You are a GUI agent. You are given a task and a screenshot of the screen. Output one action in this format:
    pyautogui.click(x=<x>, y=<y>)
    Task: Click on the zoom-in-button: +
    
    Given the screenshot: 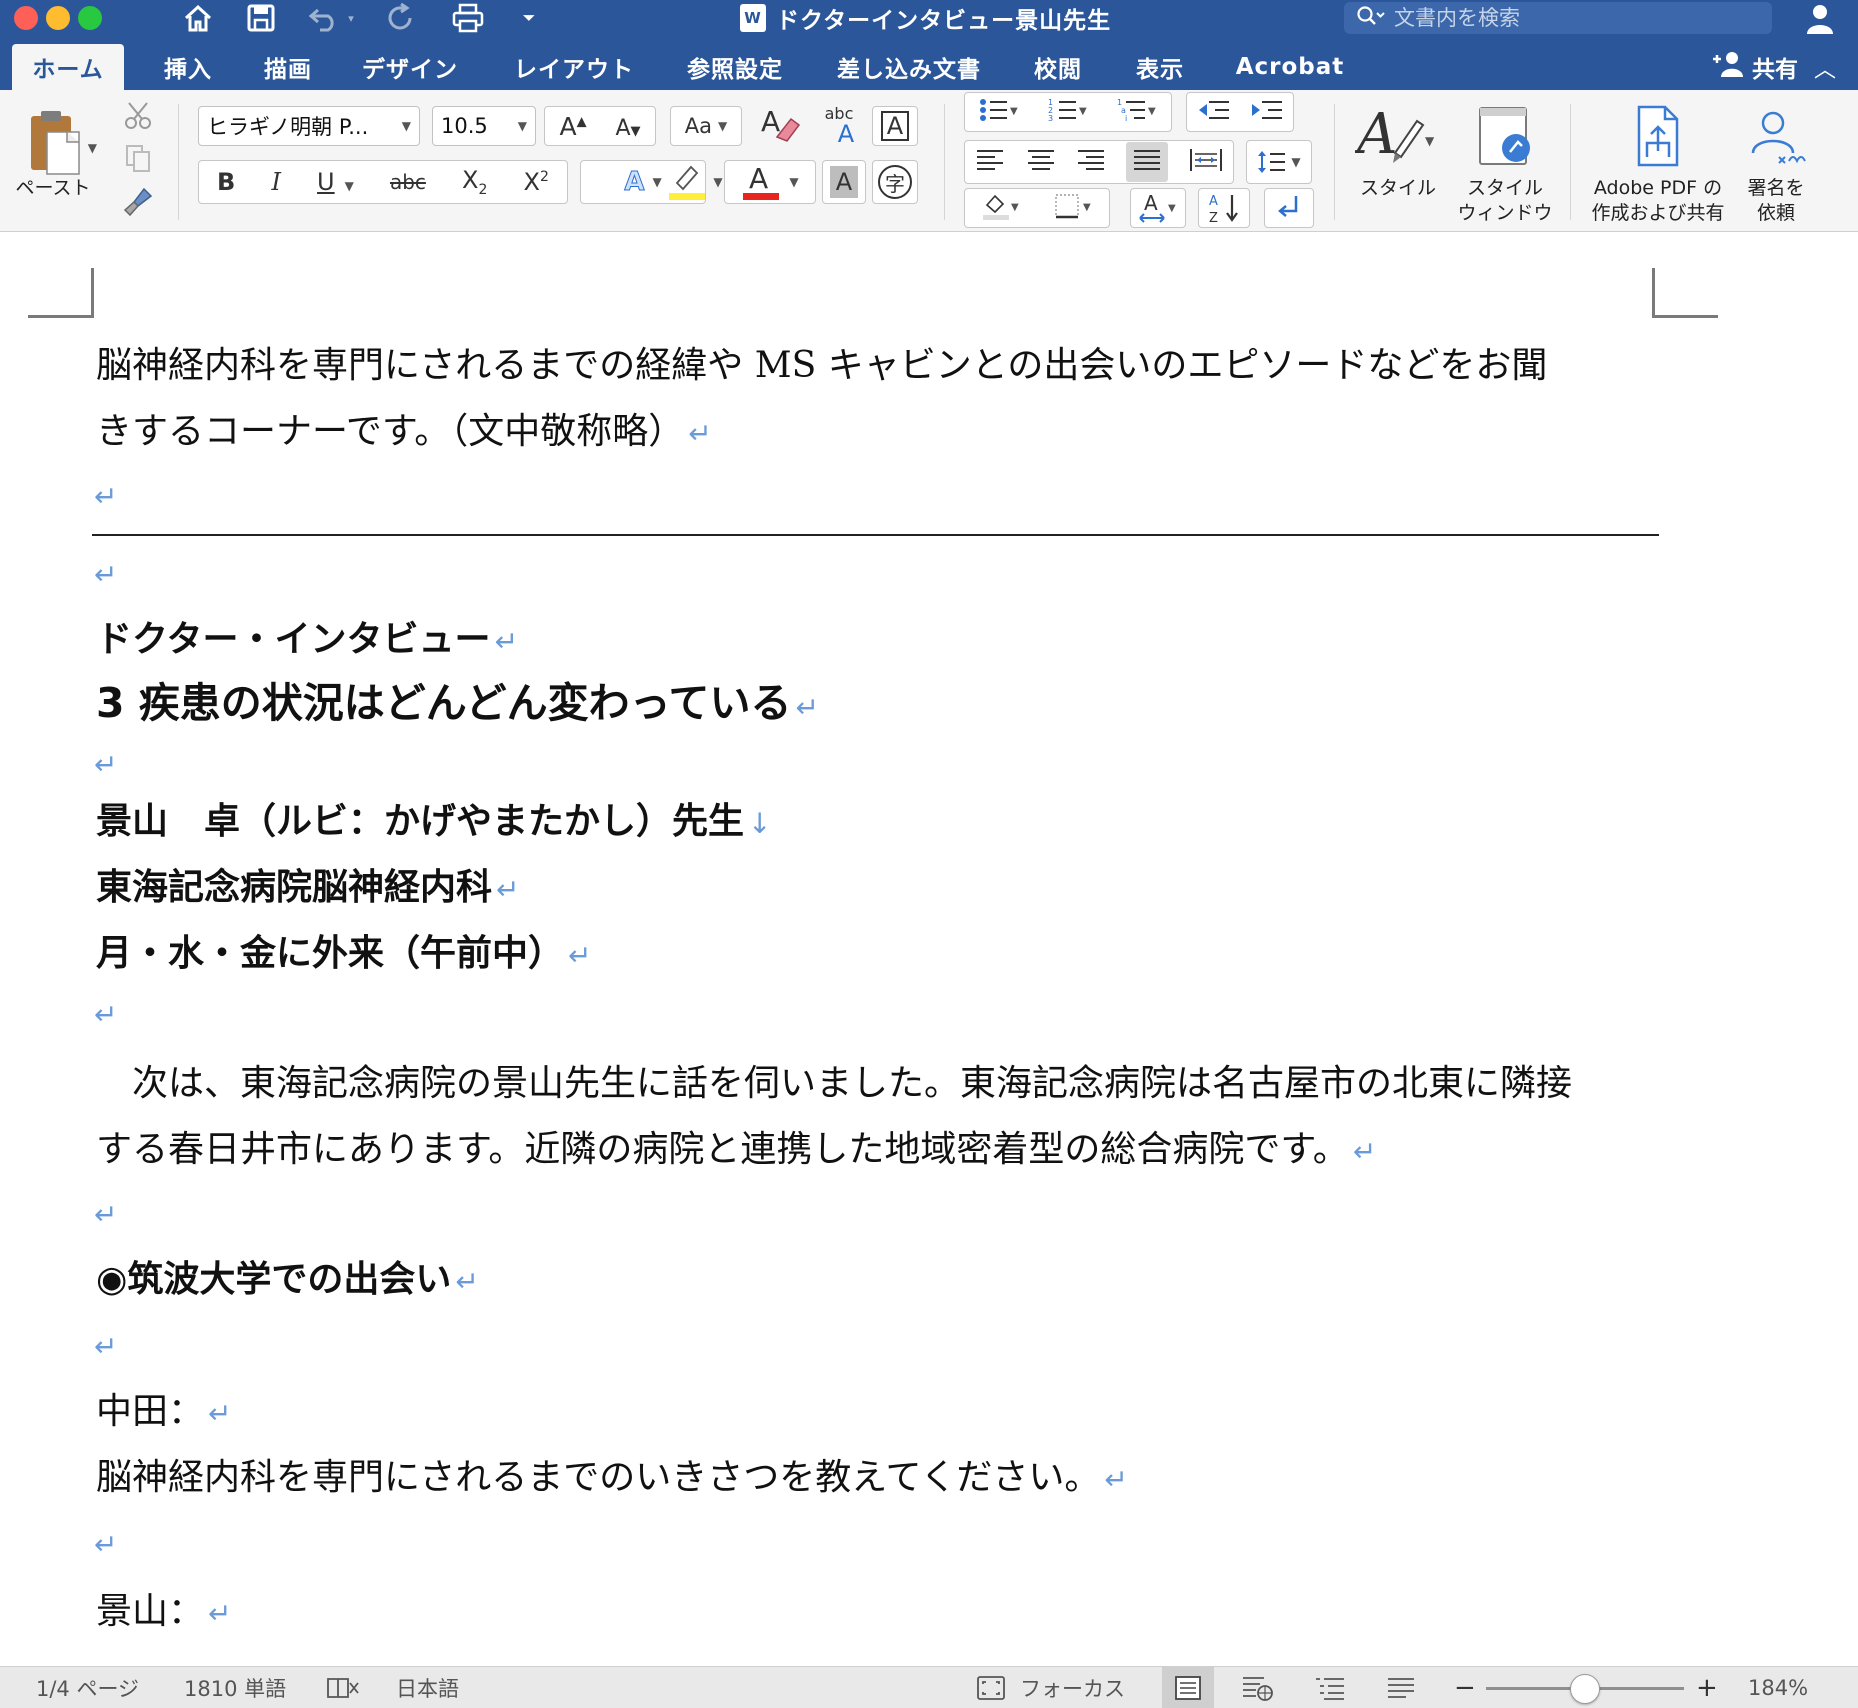 What is the action you would take?
    pyautogui.click(x=1707, y=1687)
    